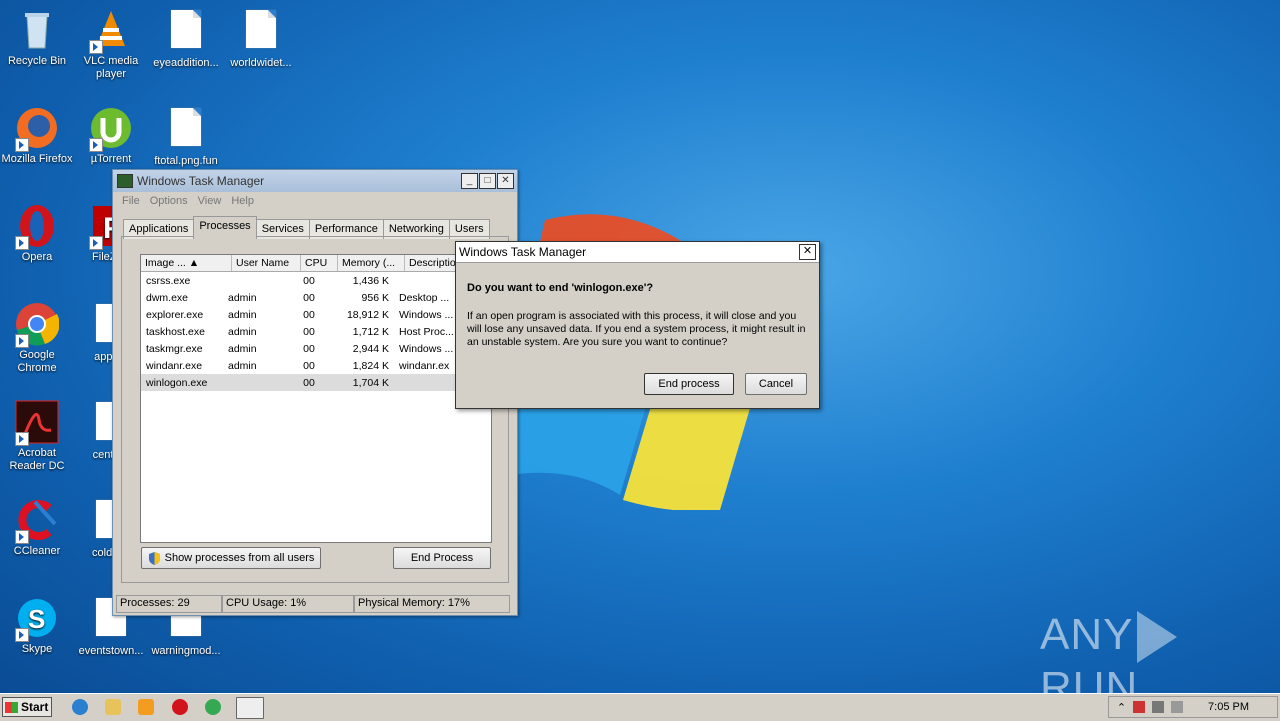 The image size is (1280, 721). What do you see at coordinates (469, 181) in the screenshot?
I see `minimize-button: _` at bounding box center [469, 181].